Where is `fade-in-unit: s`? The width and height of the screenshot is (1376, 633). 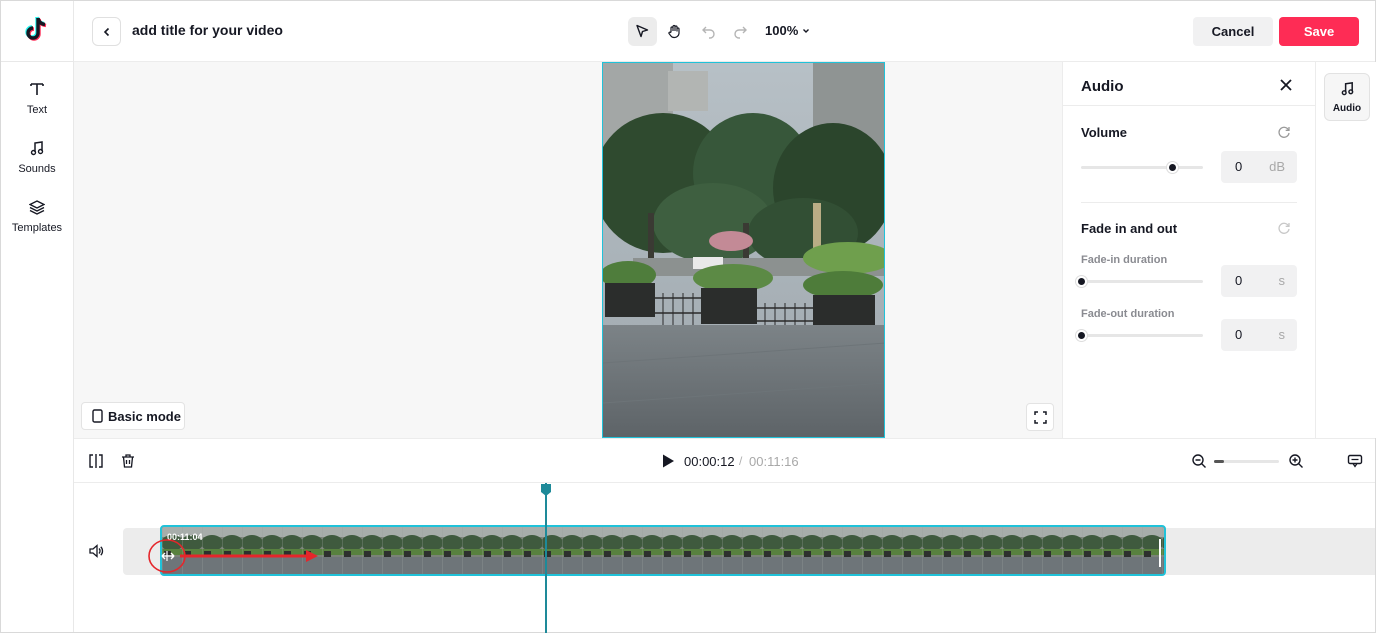 fade-in-unit: s is located at coordinates (1282, 280).